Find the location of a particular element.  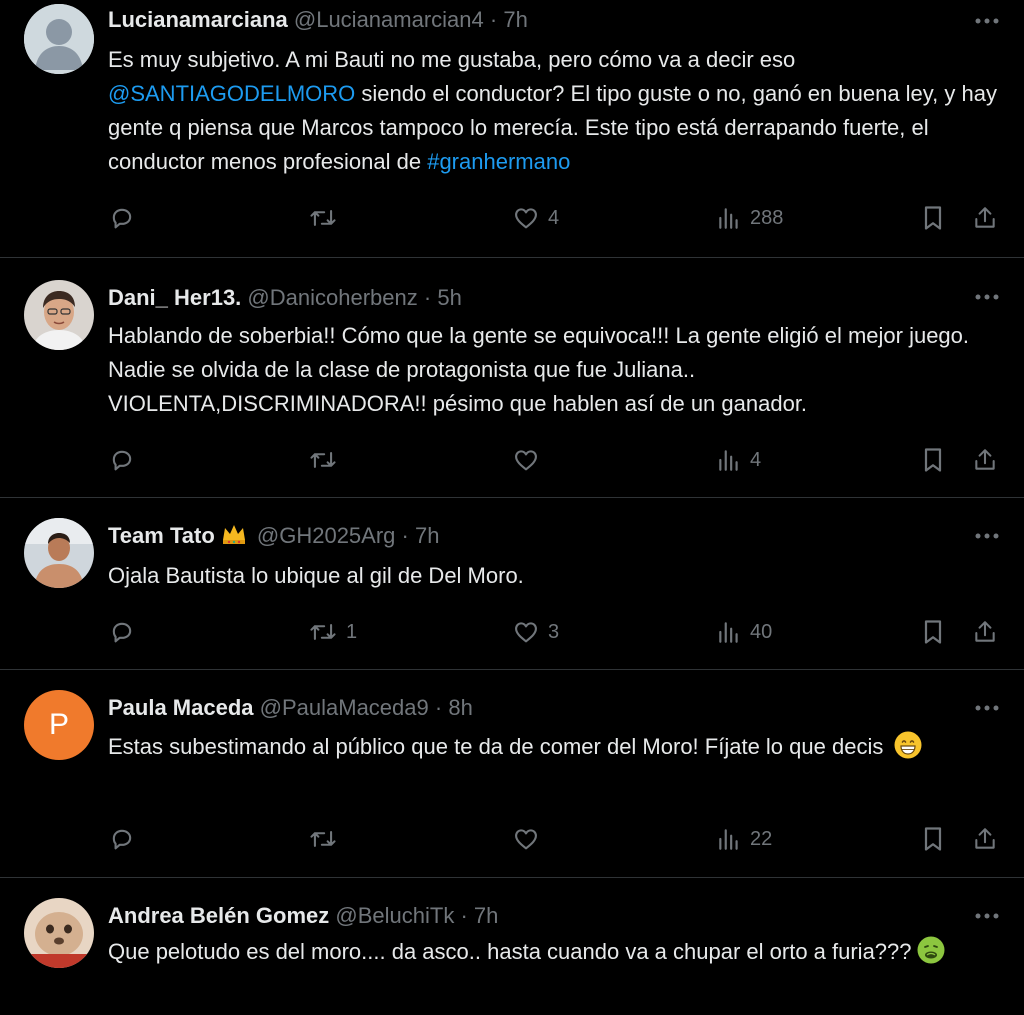

hashtag-link: #granhermano is located at coordinates (498, 161).